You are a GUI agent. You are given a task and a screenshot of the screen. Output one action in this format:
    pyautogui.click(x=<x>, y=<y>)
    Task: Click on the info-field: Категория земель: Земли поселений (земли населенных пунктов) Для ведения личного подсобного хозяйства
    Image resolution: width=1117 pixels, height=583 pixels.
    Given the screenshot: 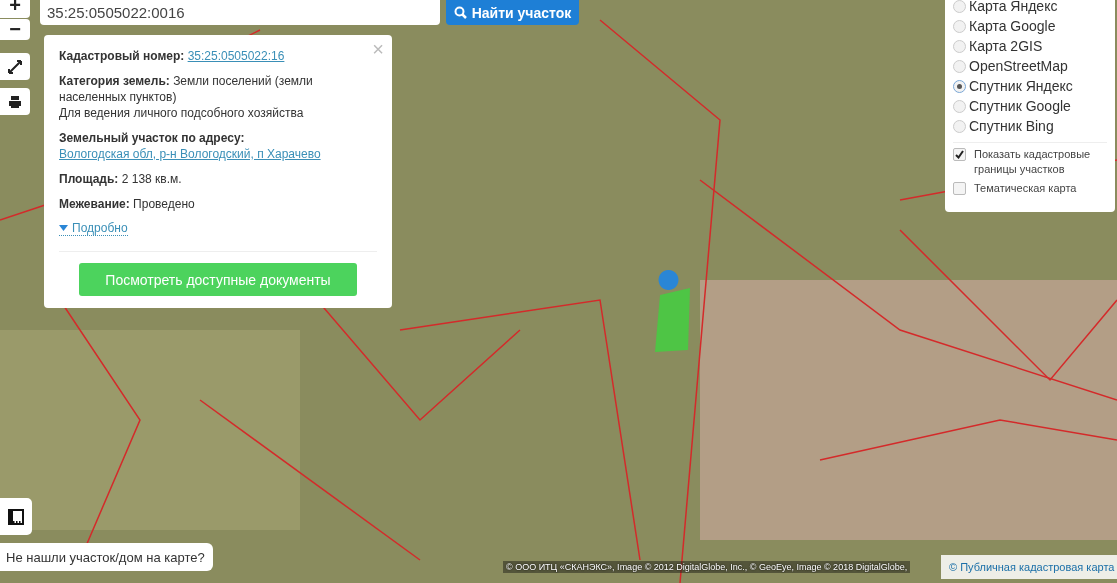 What is the action you would take?
    pyautogui.click(x=218, y=97)
    